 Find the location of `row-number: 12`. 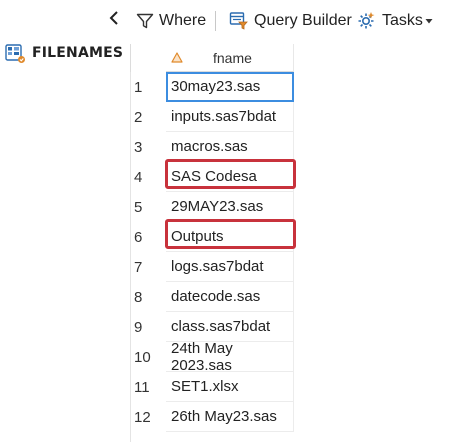

row-number: 12 is located at coordinates (142, 417).